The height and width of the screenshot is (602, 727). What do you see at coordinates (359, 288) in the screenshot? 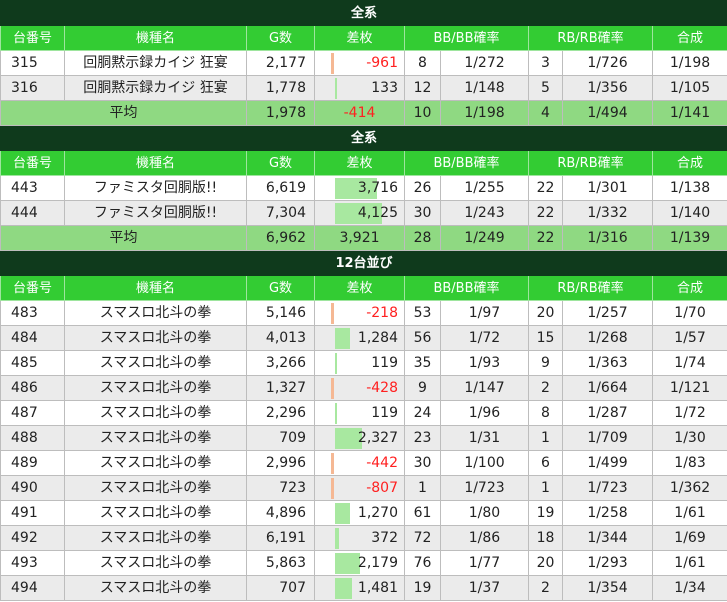
I see `header-diff: 差枚` at bounding box center [359, 288].